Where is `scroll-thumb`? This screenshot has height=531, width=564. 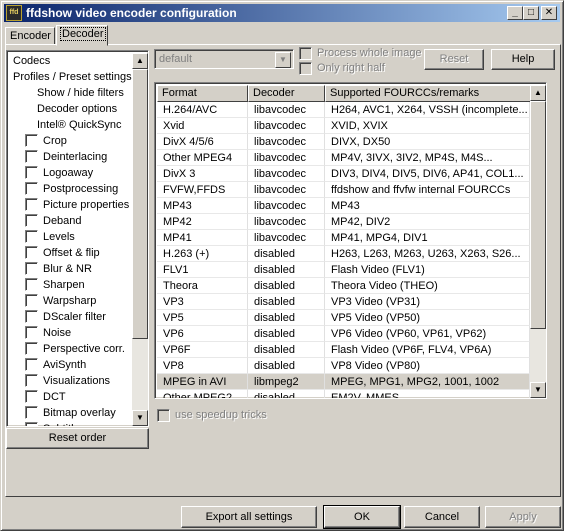
scroll-thumb is located at coordinates (538, 215).